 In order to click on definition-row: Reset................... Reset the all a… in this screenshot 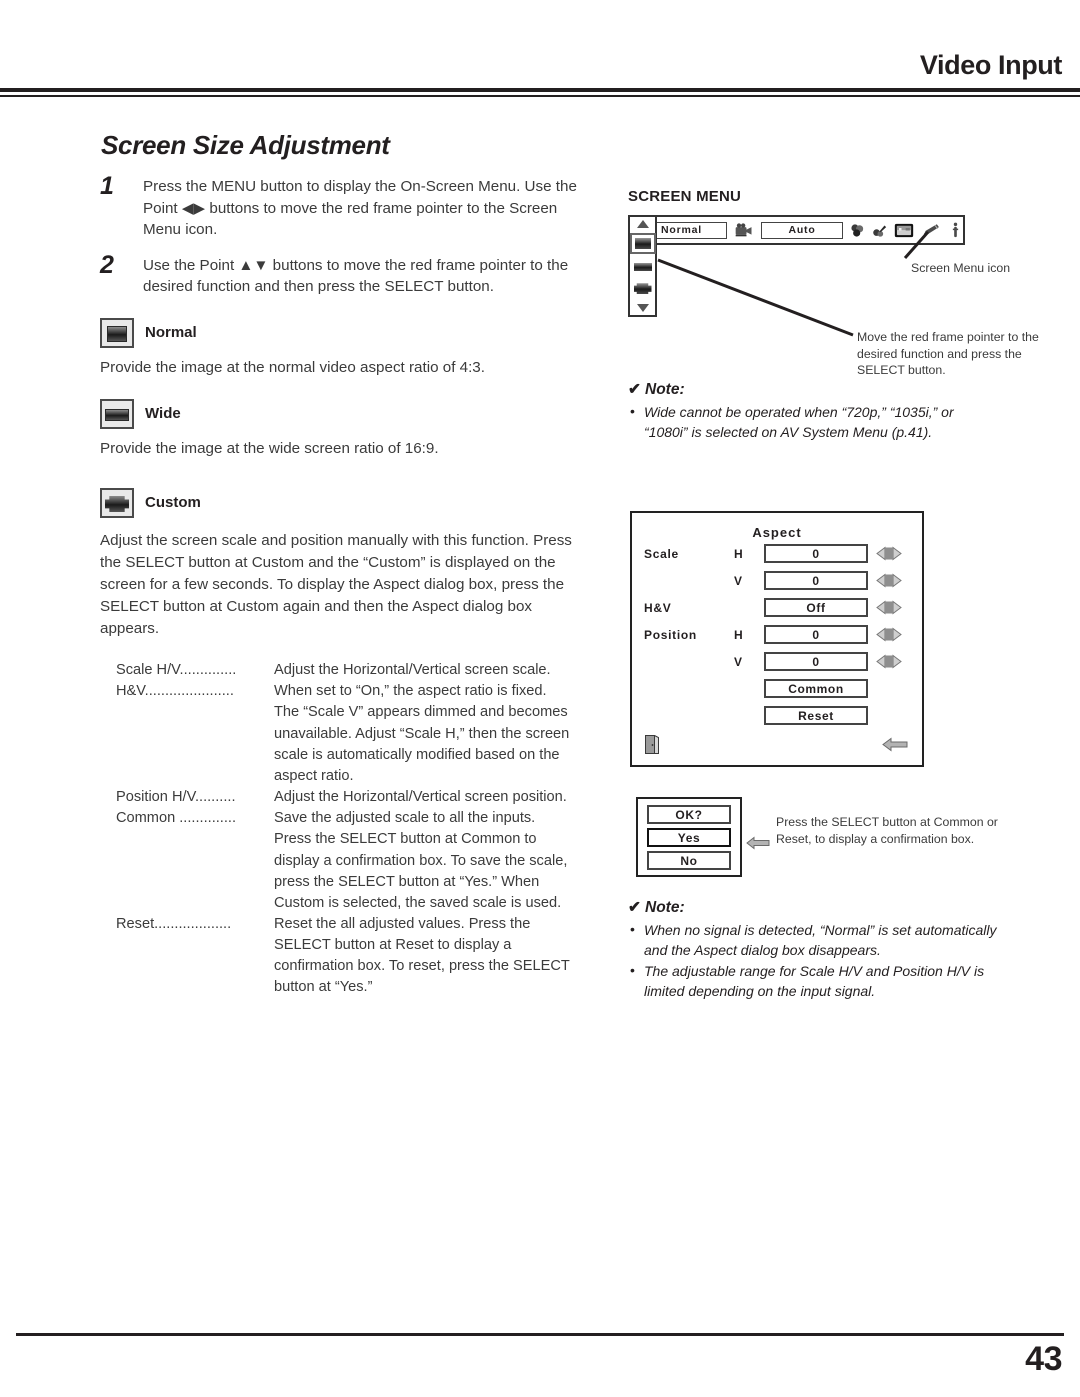, I will do `click(353, 924)`.